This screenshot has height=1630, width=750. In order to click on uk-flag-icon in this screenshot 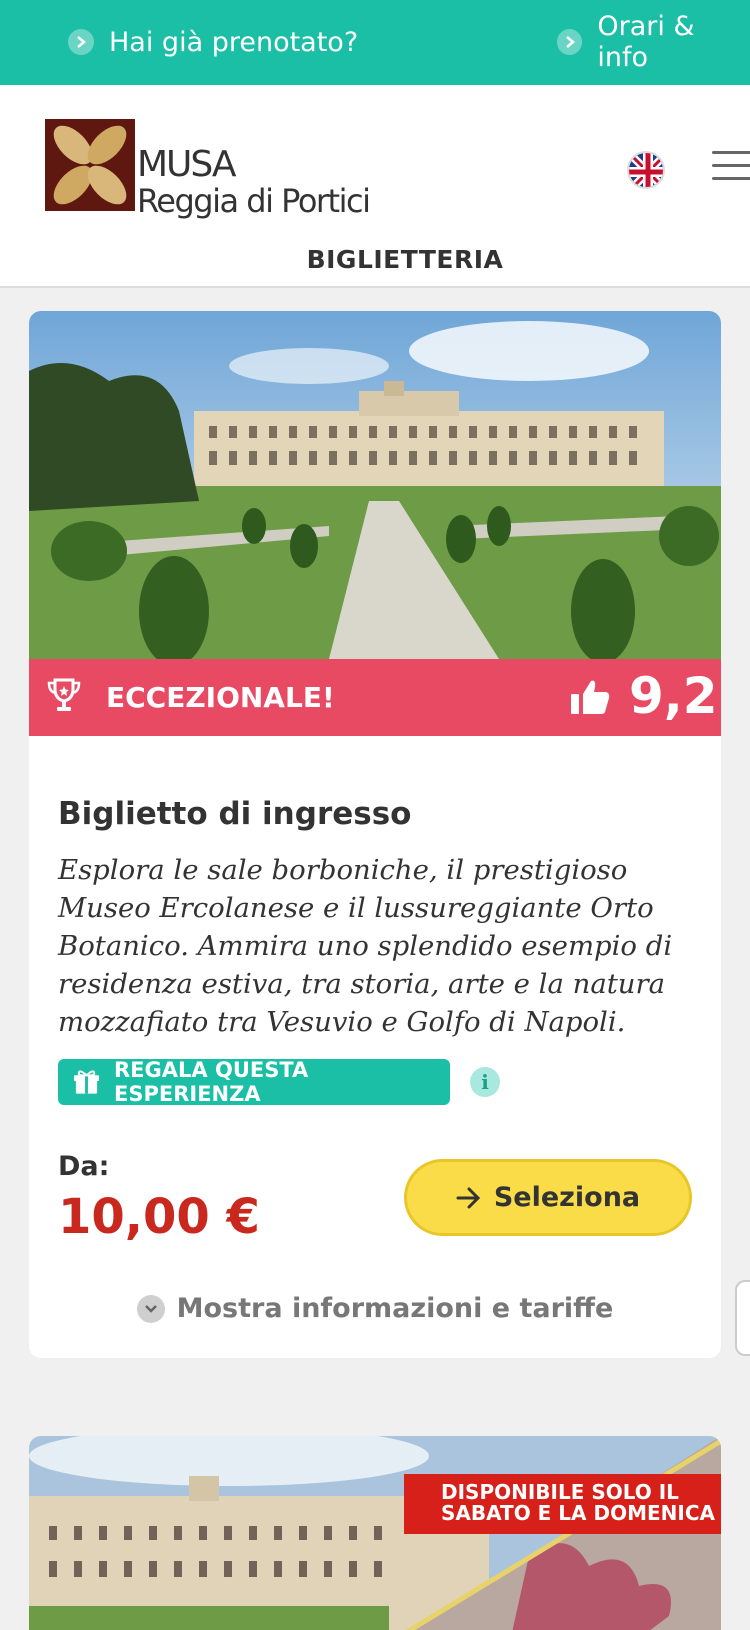, I will do `click(646, 170)`.